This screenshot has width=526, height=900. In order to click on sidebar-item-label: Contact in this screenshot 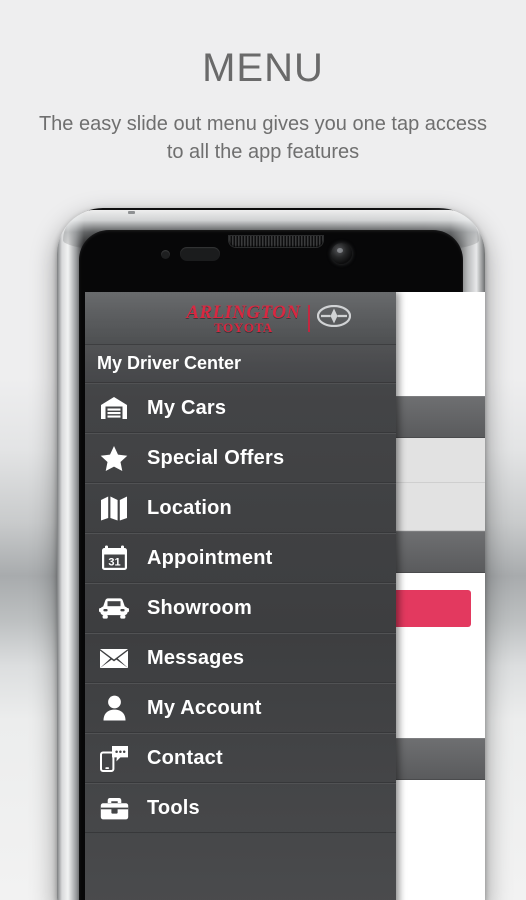, I will do `click(185, 757)`.